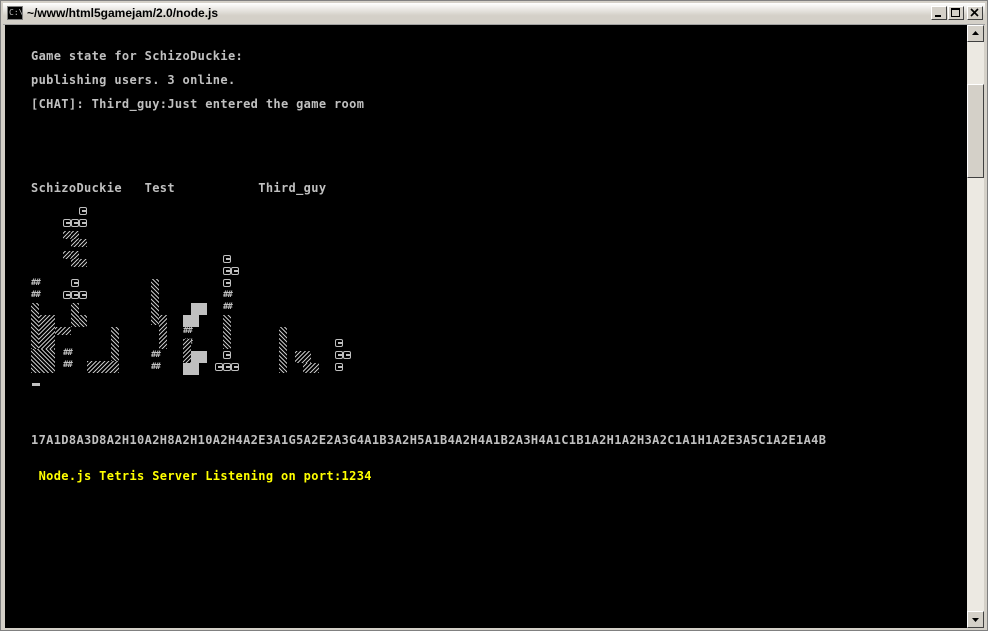 The image size is (988, 631). What do you see at coordinates (329, 290) in the screenshot?
I see `board-third-guy` at bounding box center [329, 290].